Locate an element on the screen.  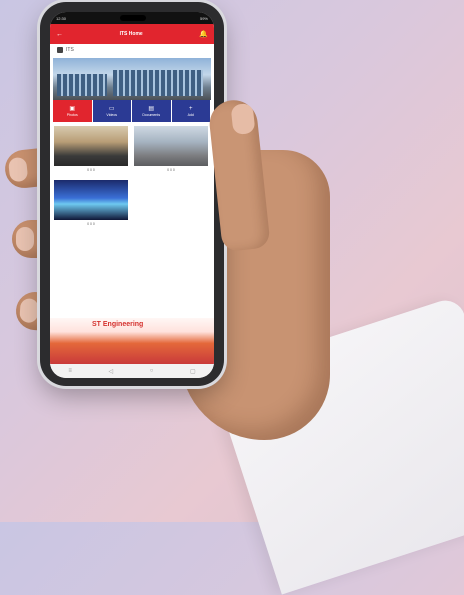
status-time: 12:30 is located at coordinates (61, 18).